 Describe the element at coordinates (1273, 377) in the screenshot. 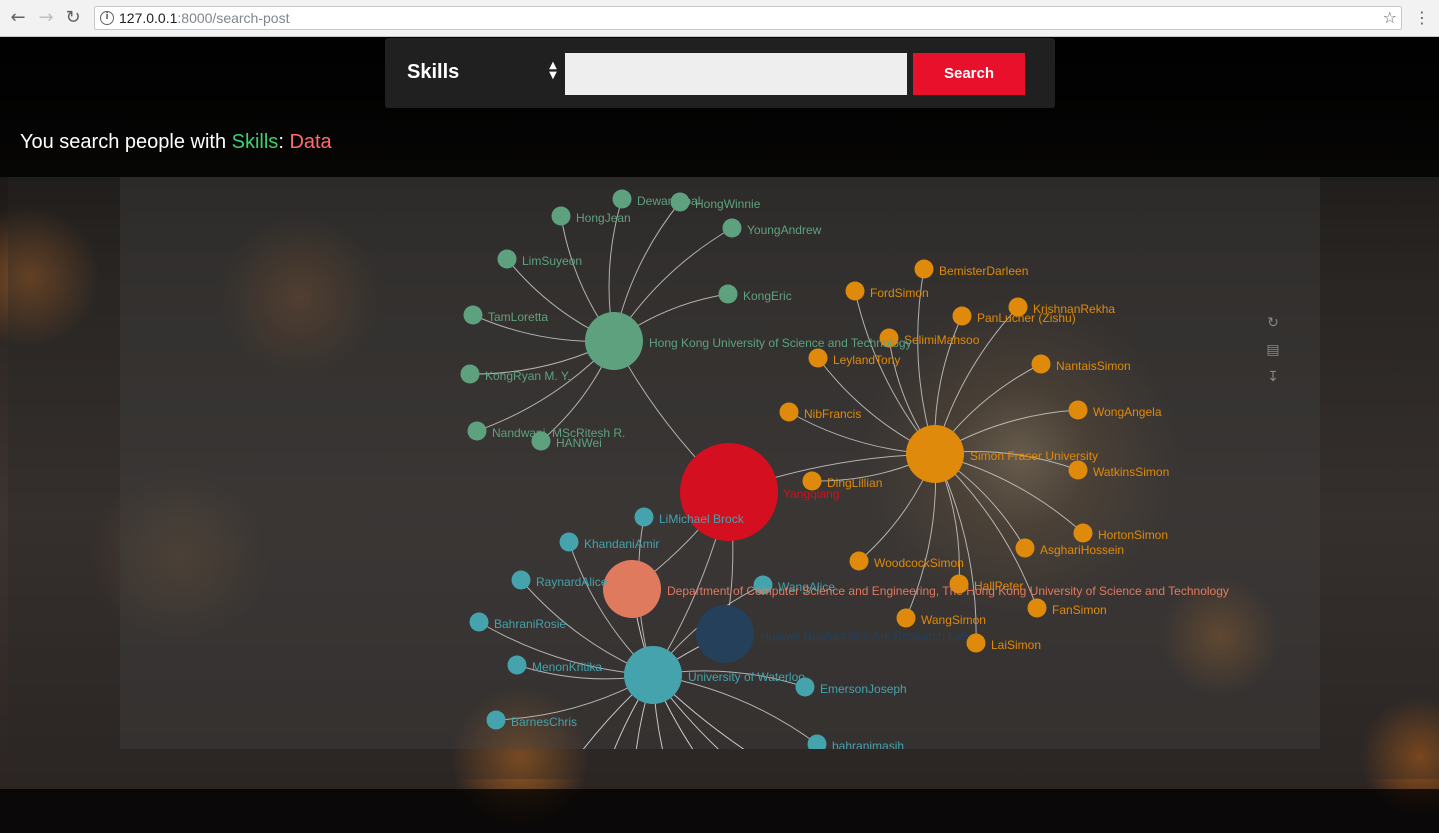

I see `save-image-icon: ↧` at that location.